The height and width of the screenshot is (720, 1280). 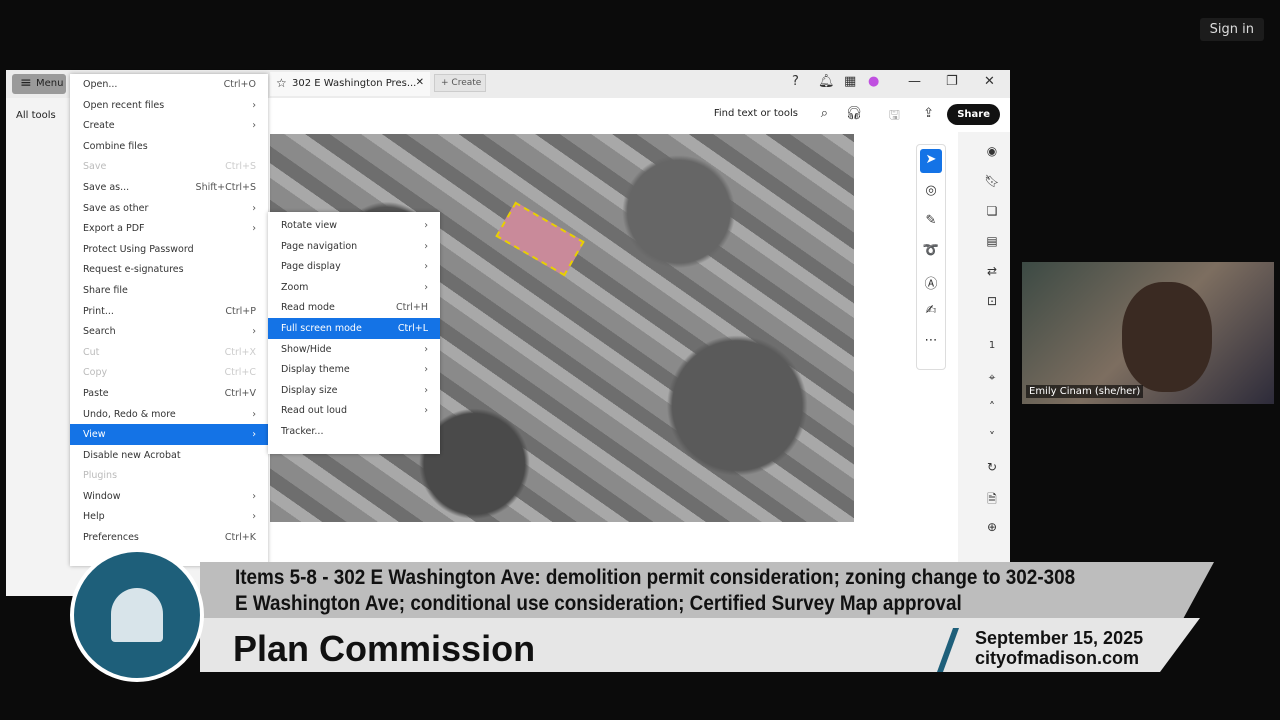 What do you see at coordinates (354, 349) in the screenshot?
I see `menu-item-show-hide: Show/Hide ›` at bounding box center [354, 349].